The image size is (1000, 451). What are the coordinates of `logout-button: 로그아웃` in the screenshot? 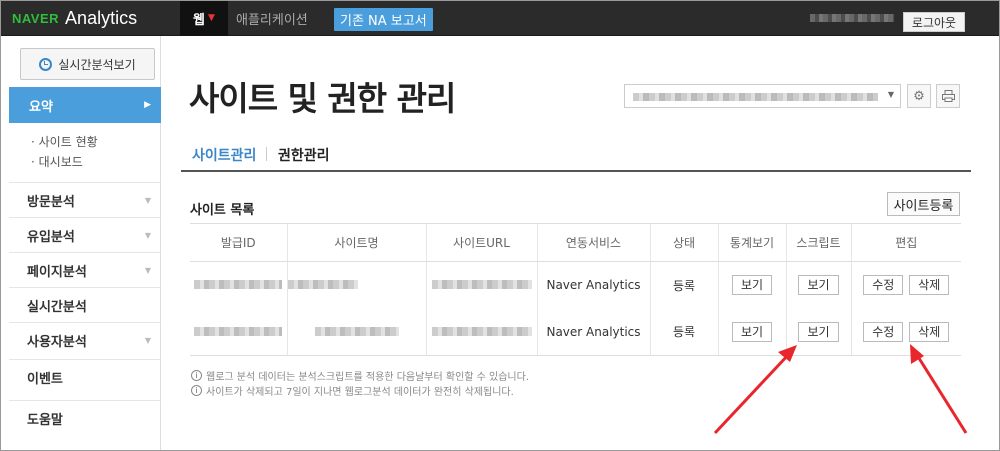 It's located at (934, 22).